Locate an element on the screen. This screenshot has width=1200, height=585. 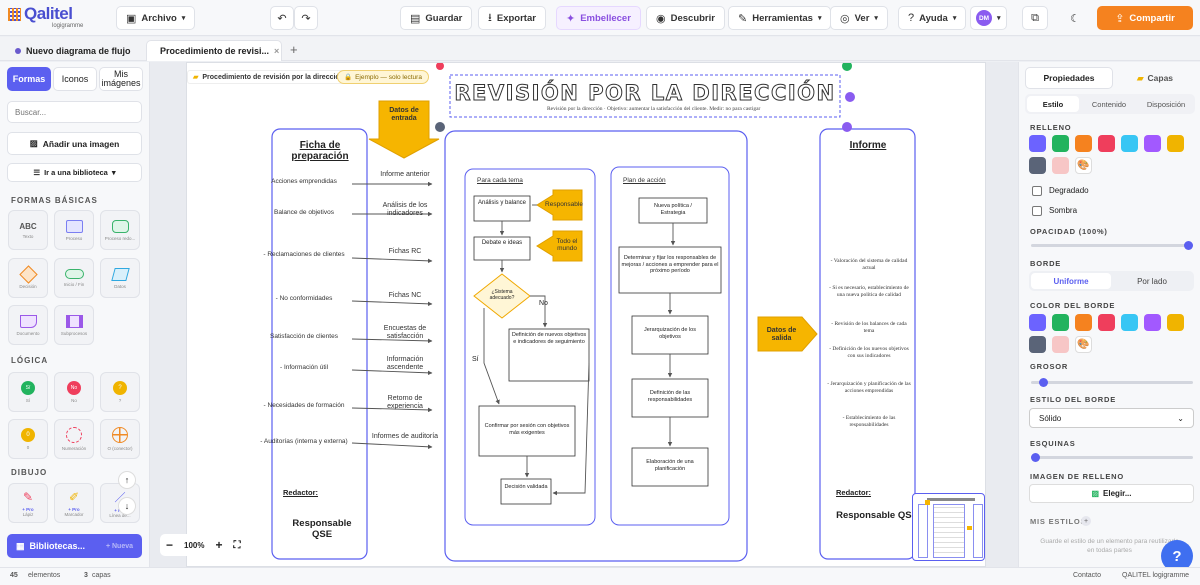
ficha-item: Acciones emprendidas is located at coordinates (304, 182).